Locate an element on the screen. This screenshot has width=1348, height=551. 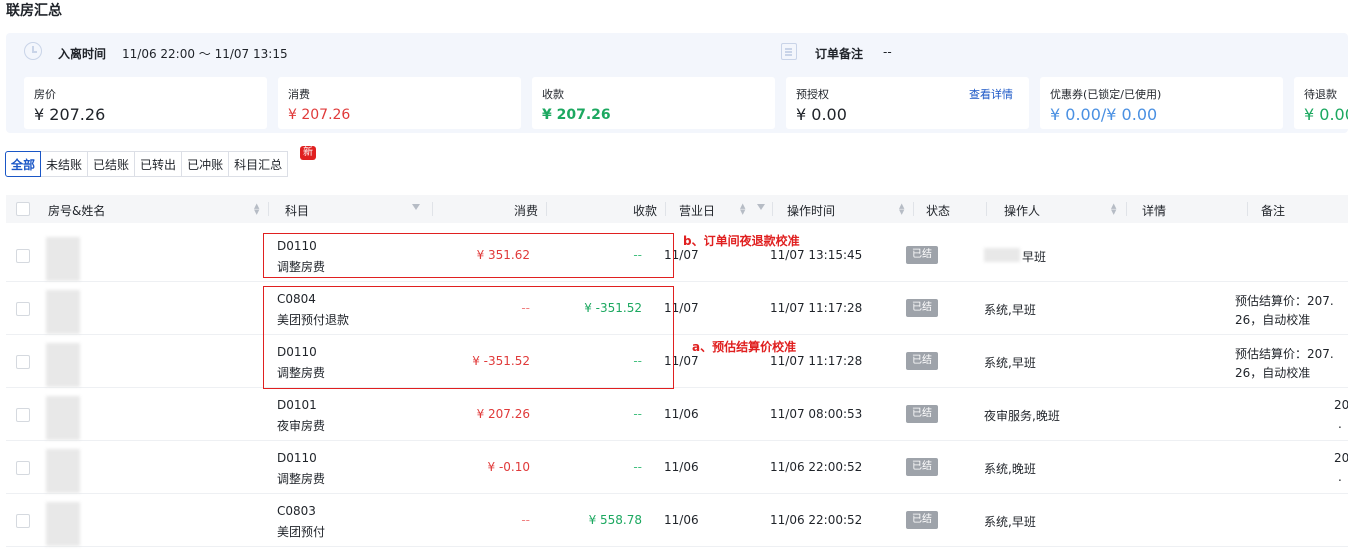
card-coupon: 优惠券(已锁定/已使用) ¥ 0.00/¥ 0.00 is located at coordinates (1161, 103).